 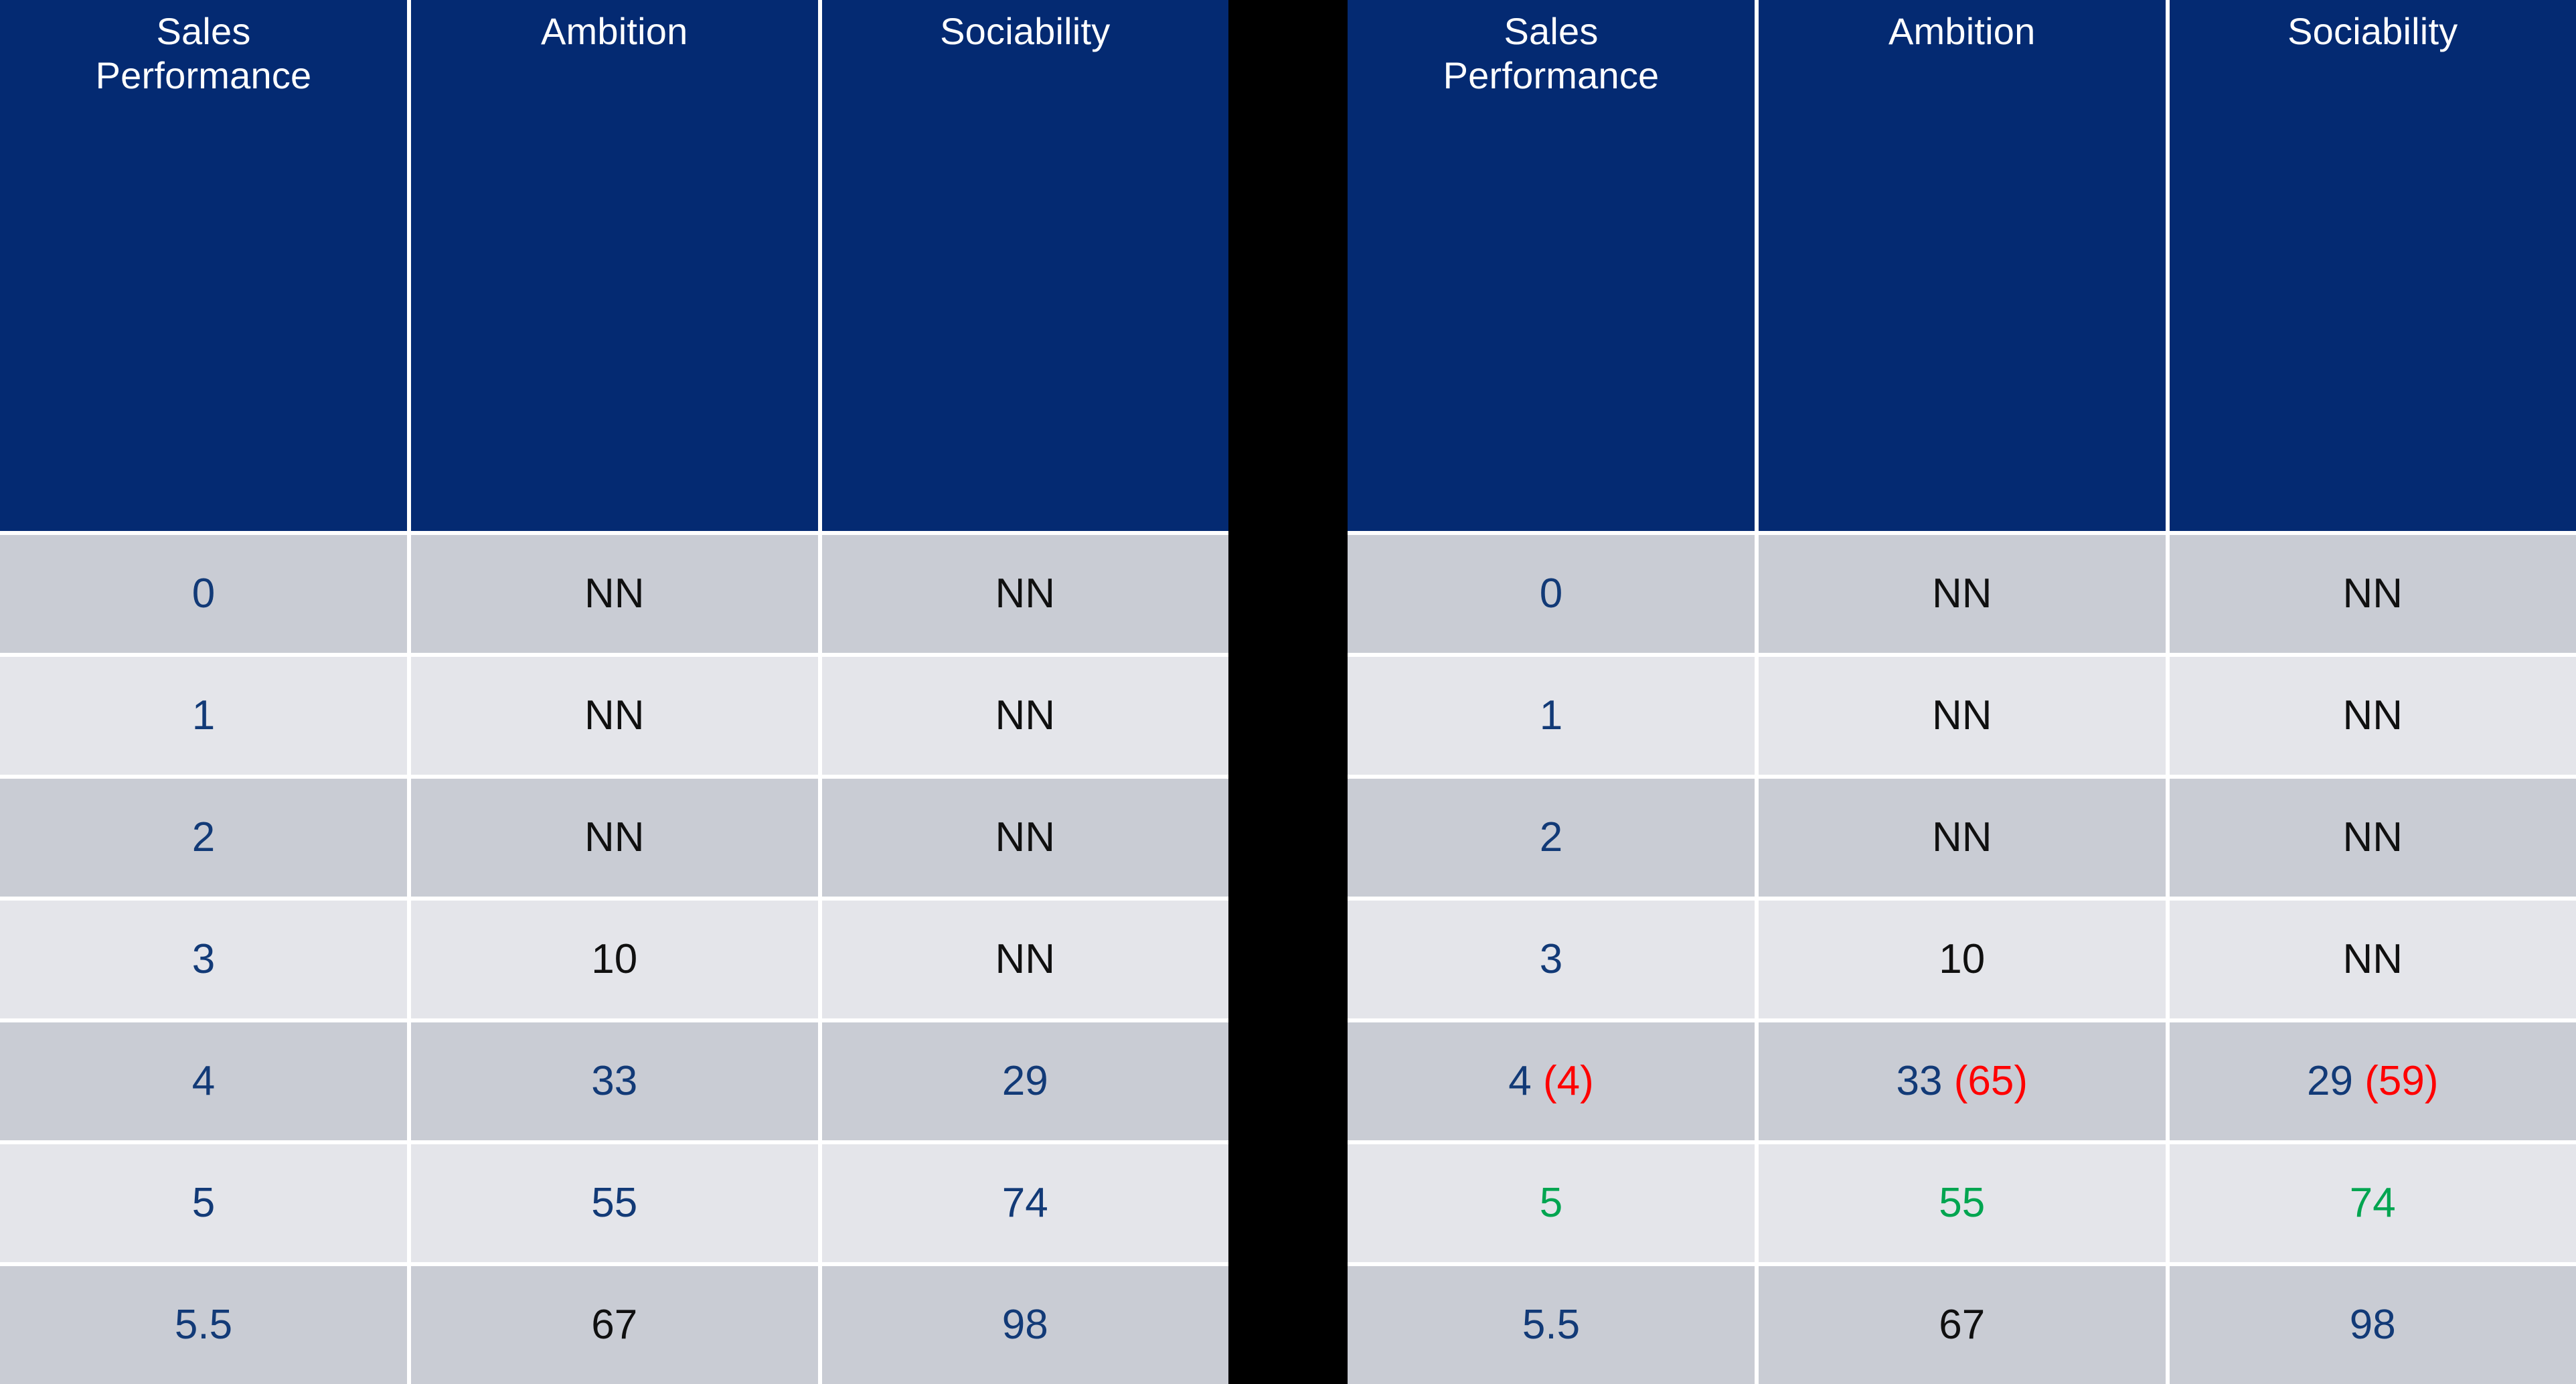 I want to click on table-cell: 33, so click(x=615, y=1081).